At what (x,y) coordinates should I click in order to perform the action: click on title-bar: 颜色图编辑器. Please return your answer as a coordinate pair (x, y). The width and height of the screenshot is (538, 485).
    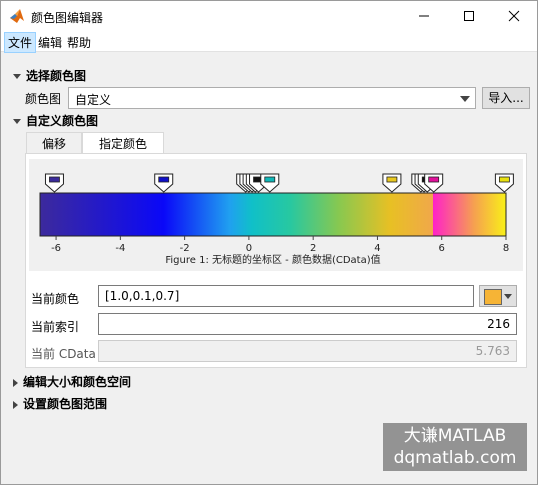
    Looking at the image, I should click on (269, 16).